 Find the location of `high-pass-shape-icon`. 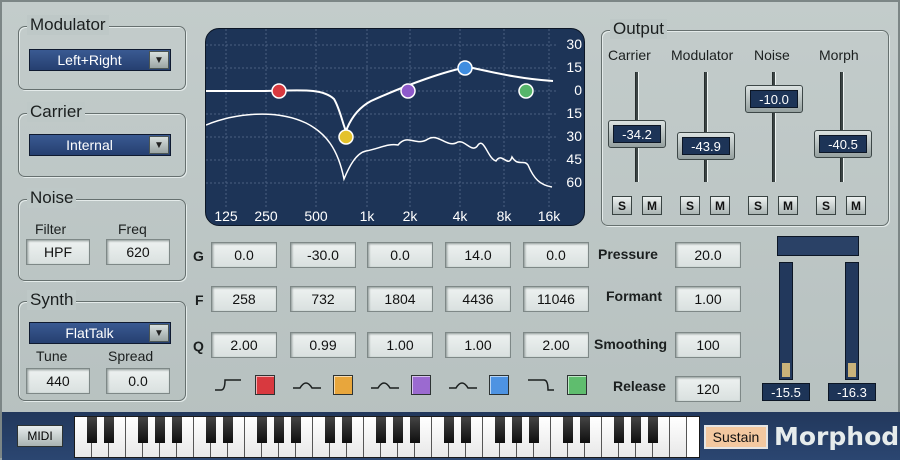

high-pass-shape-icon is located at coordinates (228, 385).